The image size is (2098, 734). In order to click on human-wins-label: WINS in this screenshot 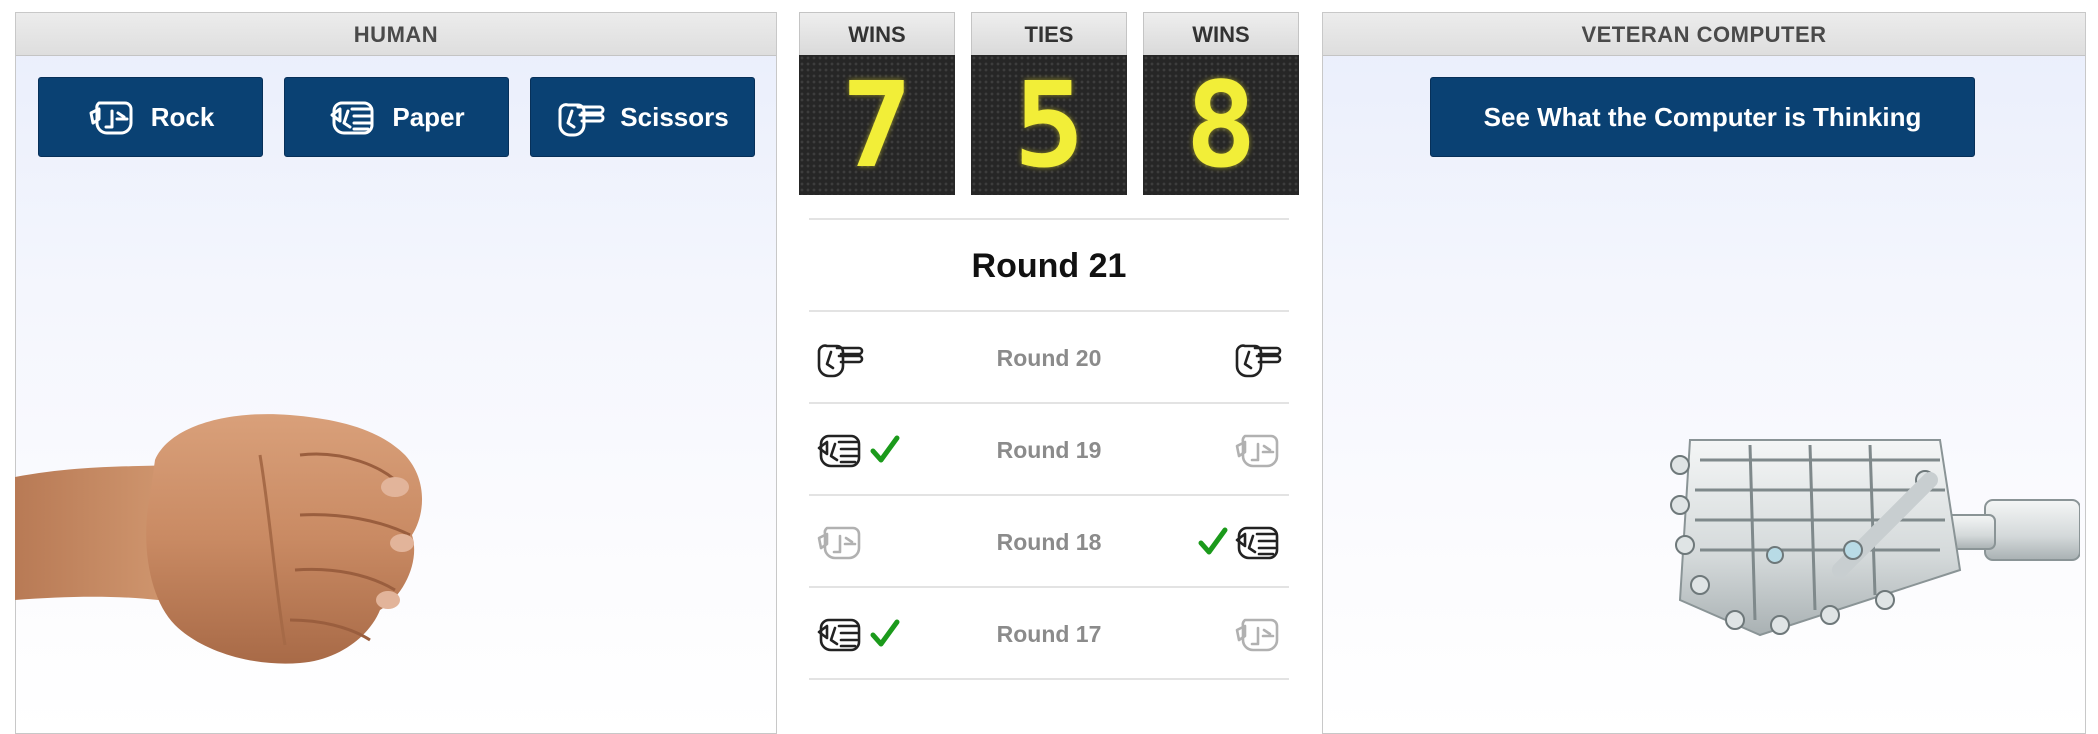, I will do `click(877, 33)`.